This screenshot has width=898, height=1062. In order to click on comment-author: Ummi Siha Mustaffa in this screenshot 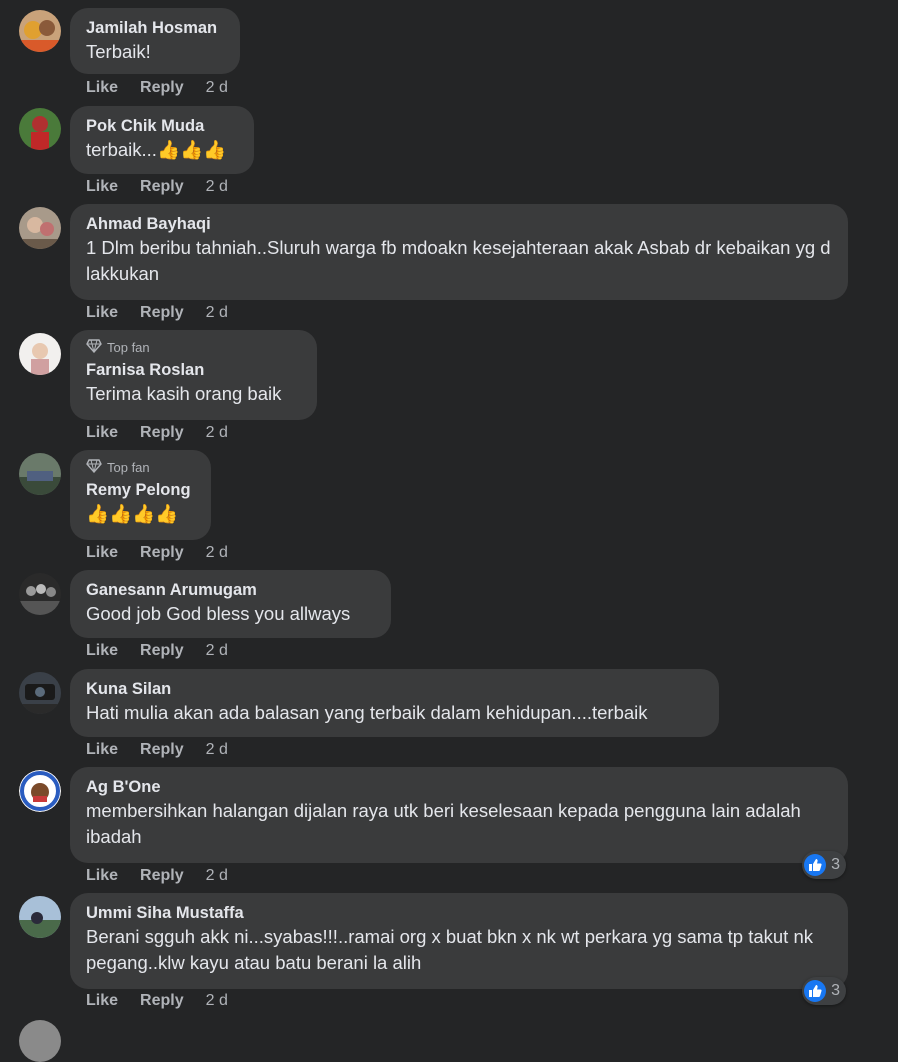, I will do `click(459, 913)`.